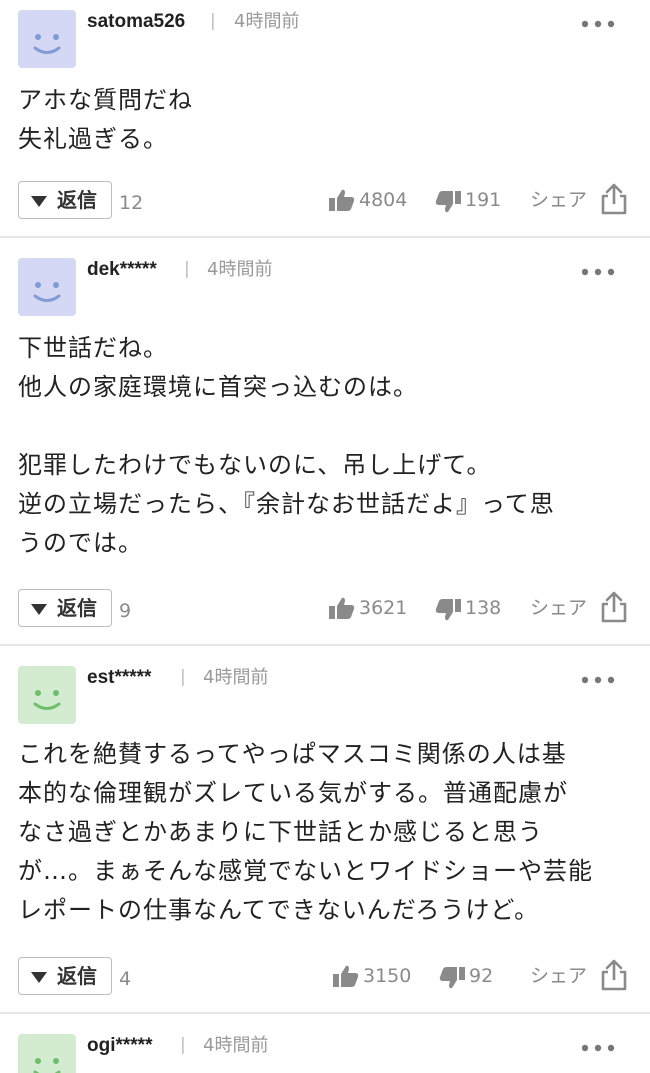 Image resolution: width=650 pixels, height=1073 pixels. What do you see at coordinates (125, 611) in the screenshot?
I see `reply-count: 9` at bounding box center [125, 611].